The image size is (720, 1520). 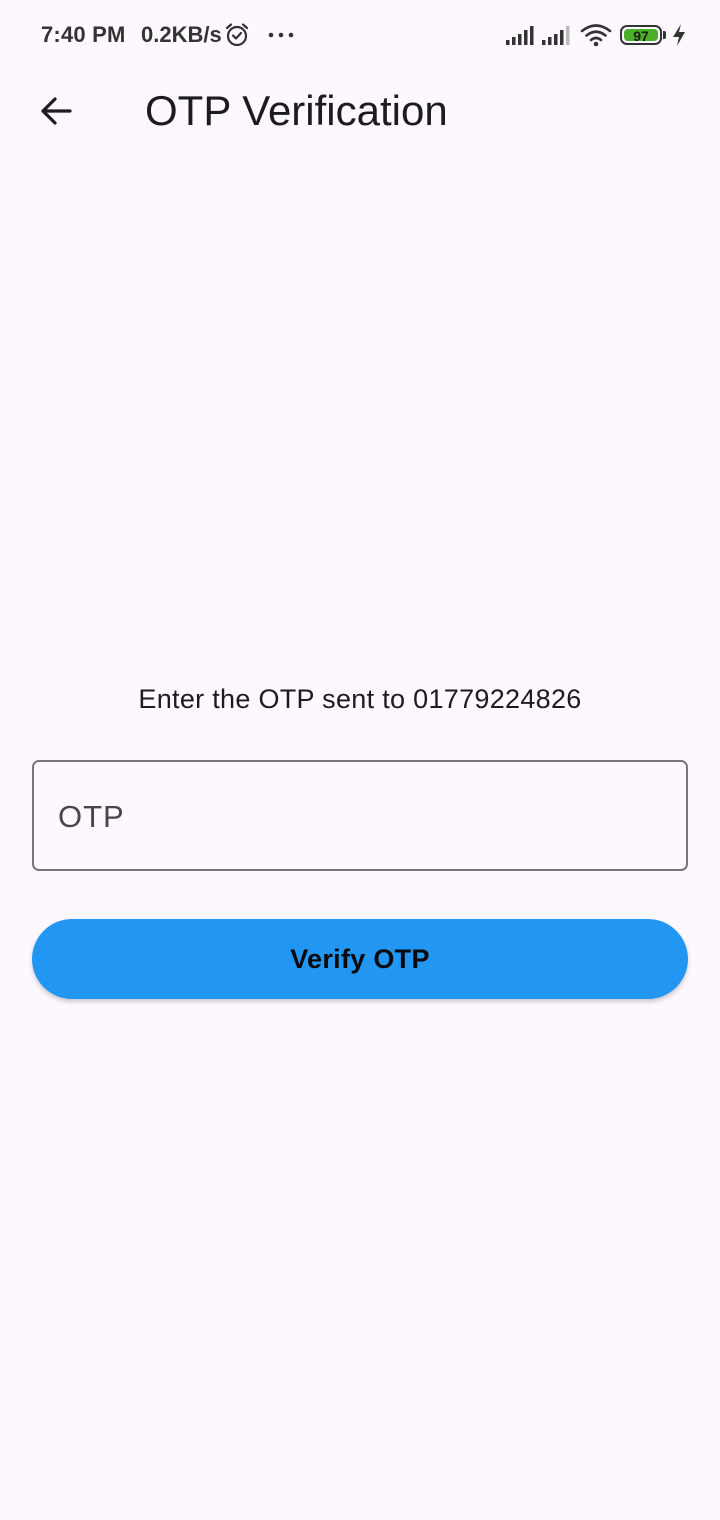 What do you see at coordinates (181, 34) in the screenshot?
I see `network-speed: 0.2KB/s` at bounding box center [181, 34].